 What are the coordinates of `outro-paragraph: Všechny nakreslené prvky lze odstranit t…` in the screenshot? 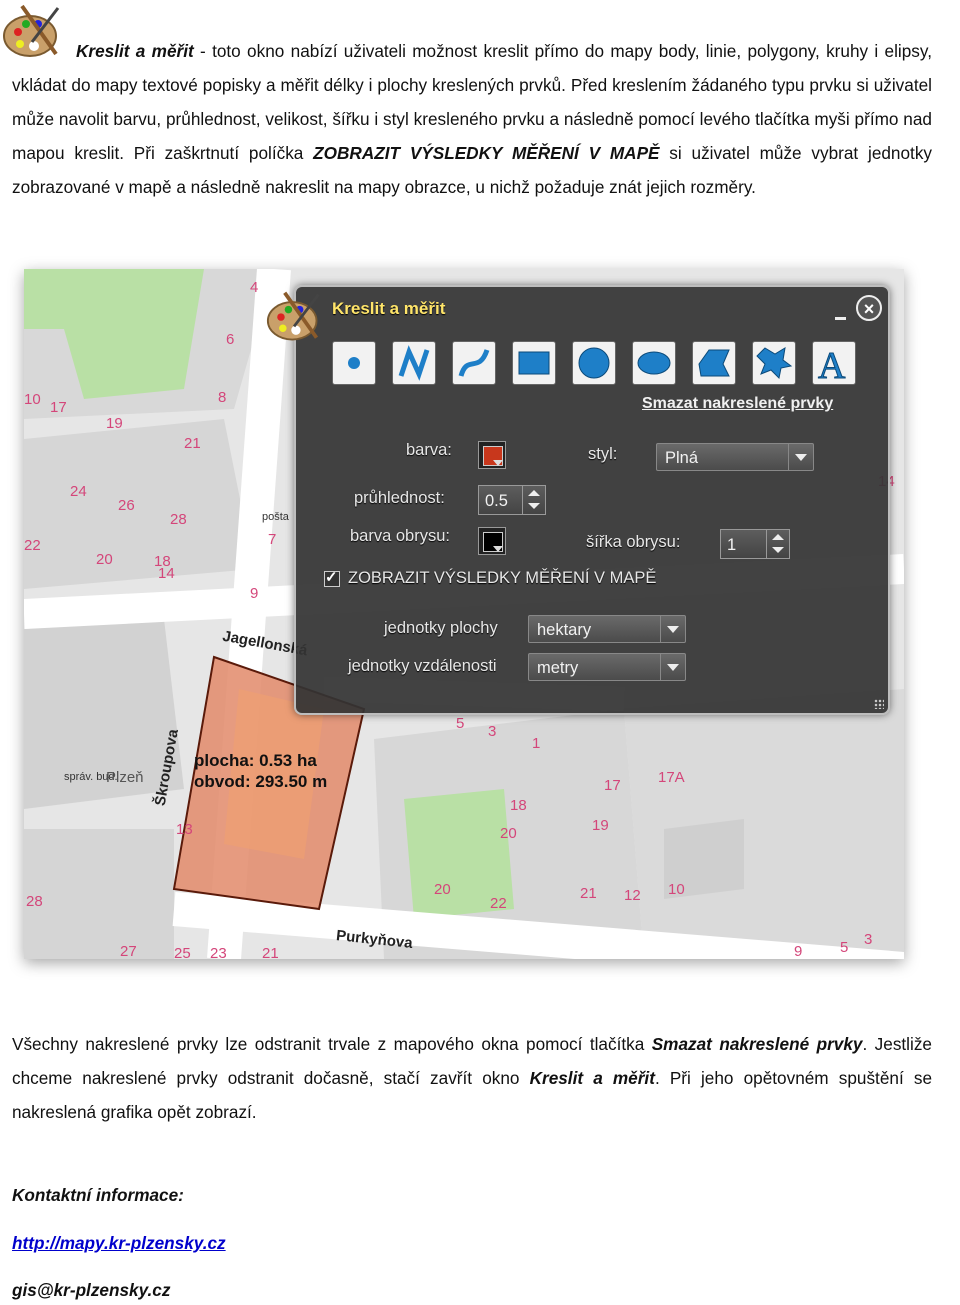 It's located at (472, 1078).